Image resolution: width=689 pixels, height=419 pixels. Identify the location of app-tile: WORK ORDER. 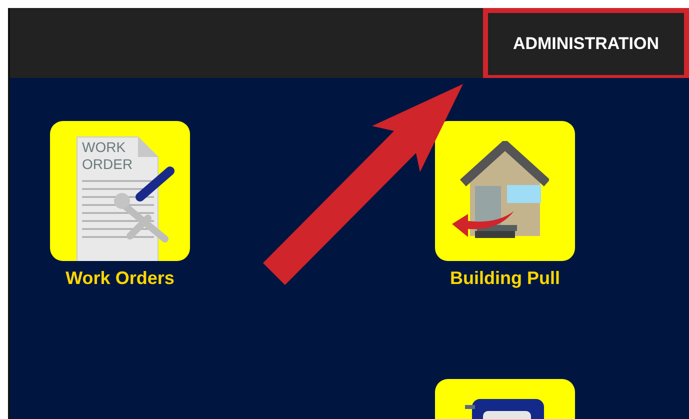
(120, 191).